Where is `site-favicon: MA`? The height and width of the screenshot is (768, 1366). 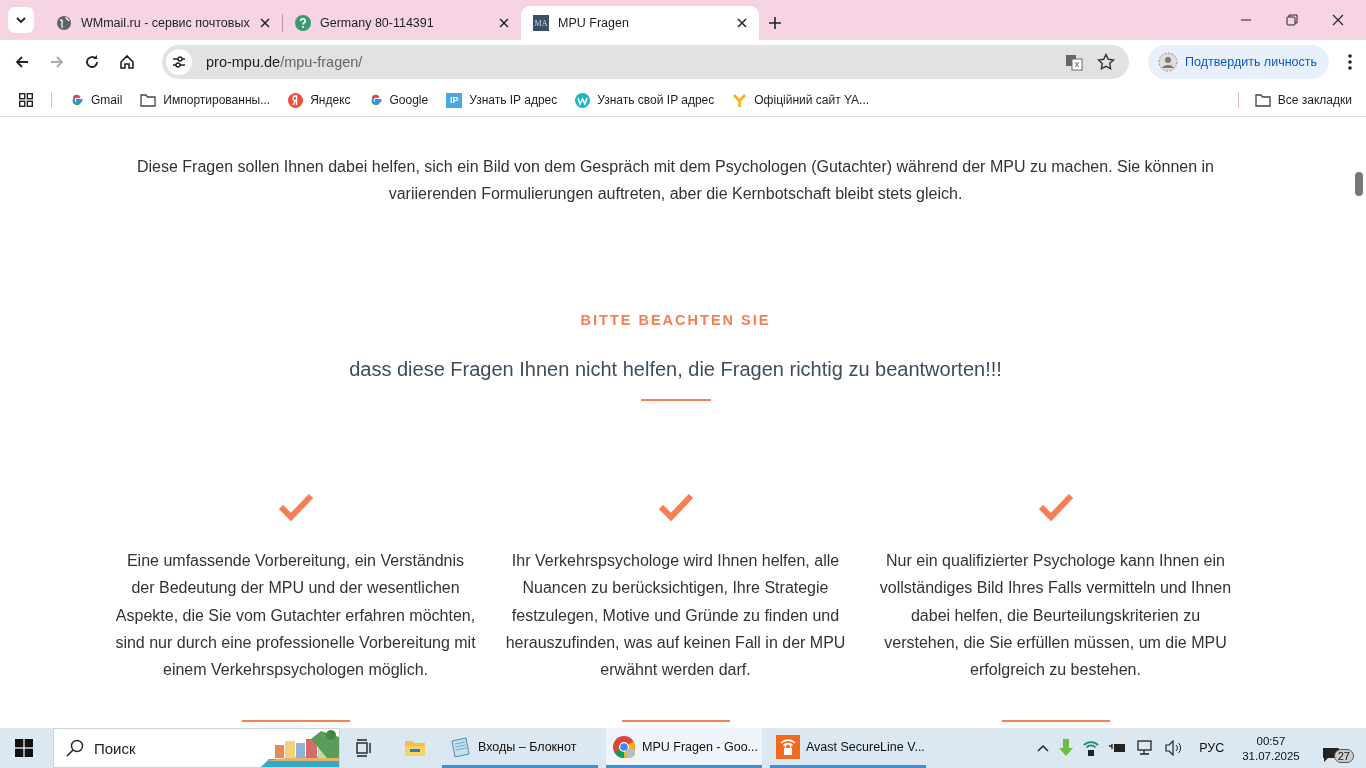
site-favicon: MA is located at coordinates (541, 23).